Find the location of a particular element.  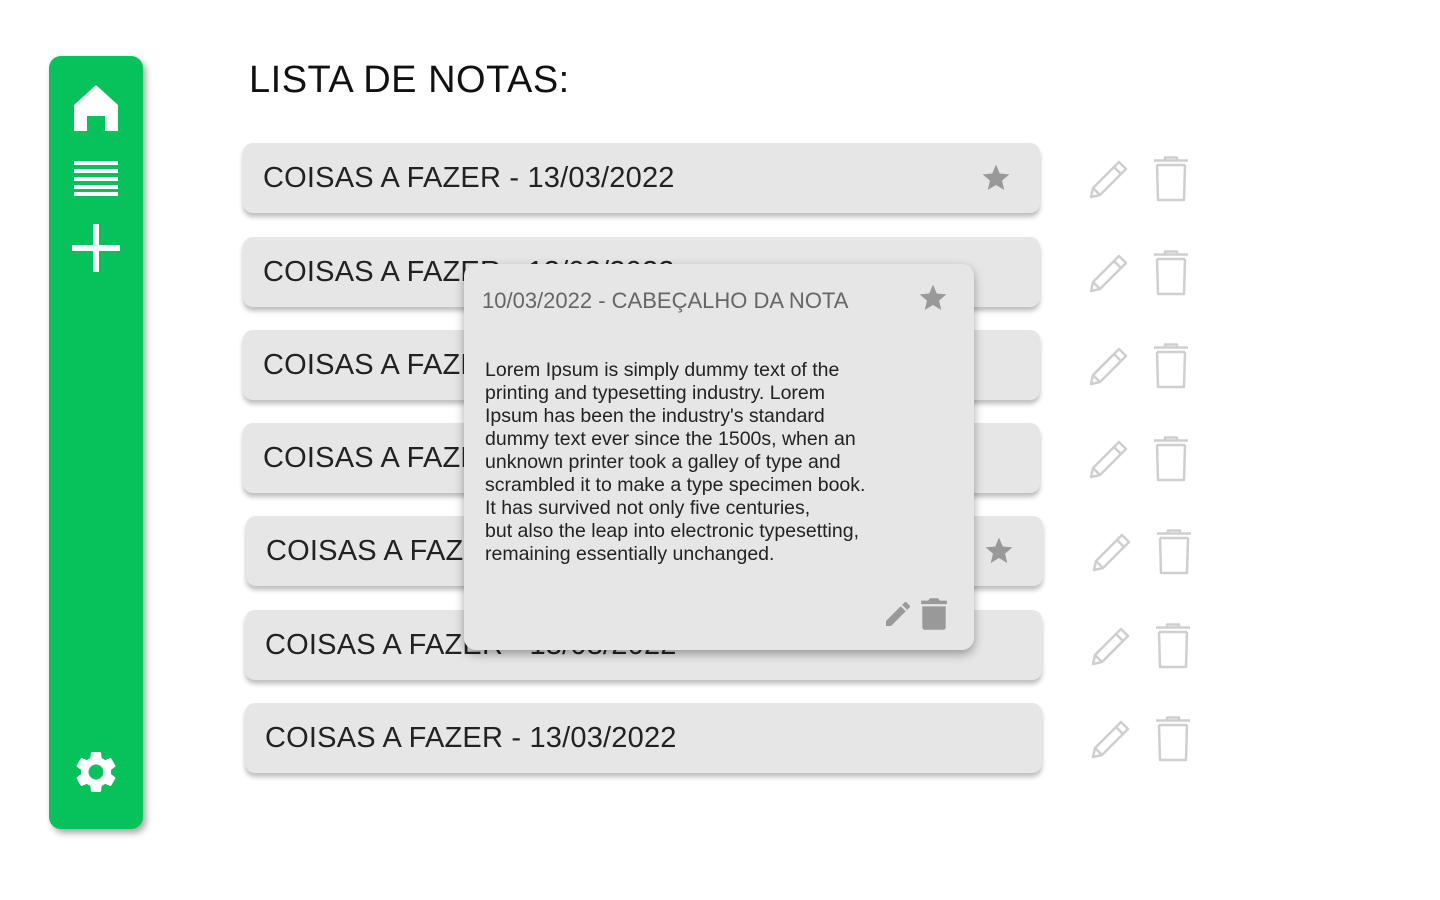

popup-header: 10/03/2022 - CABEÇALHO DA NOTA is located at coordinates (665, 300).